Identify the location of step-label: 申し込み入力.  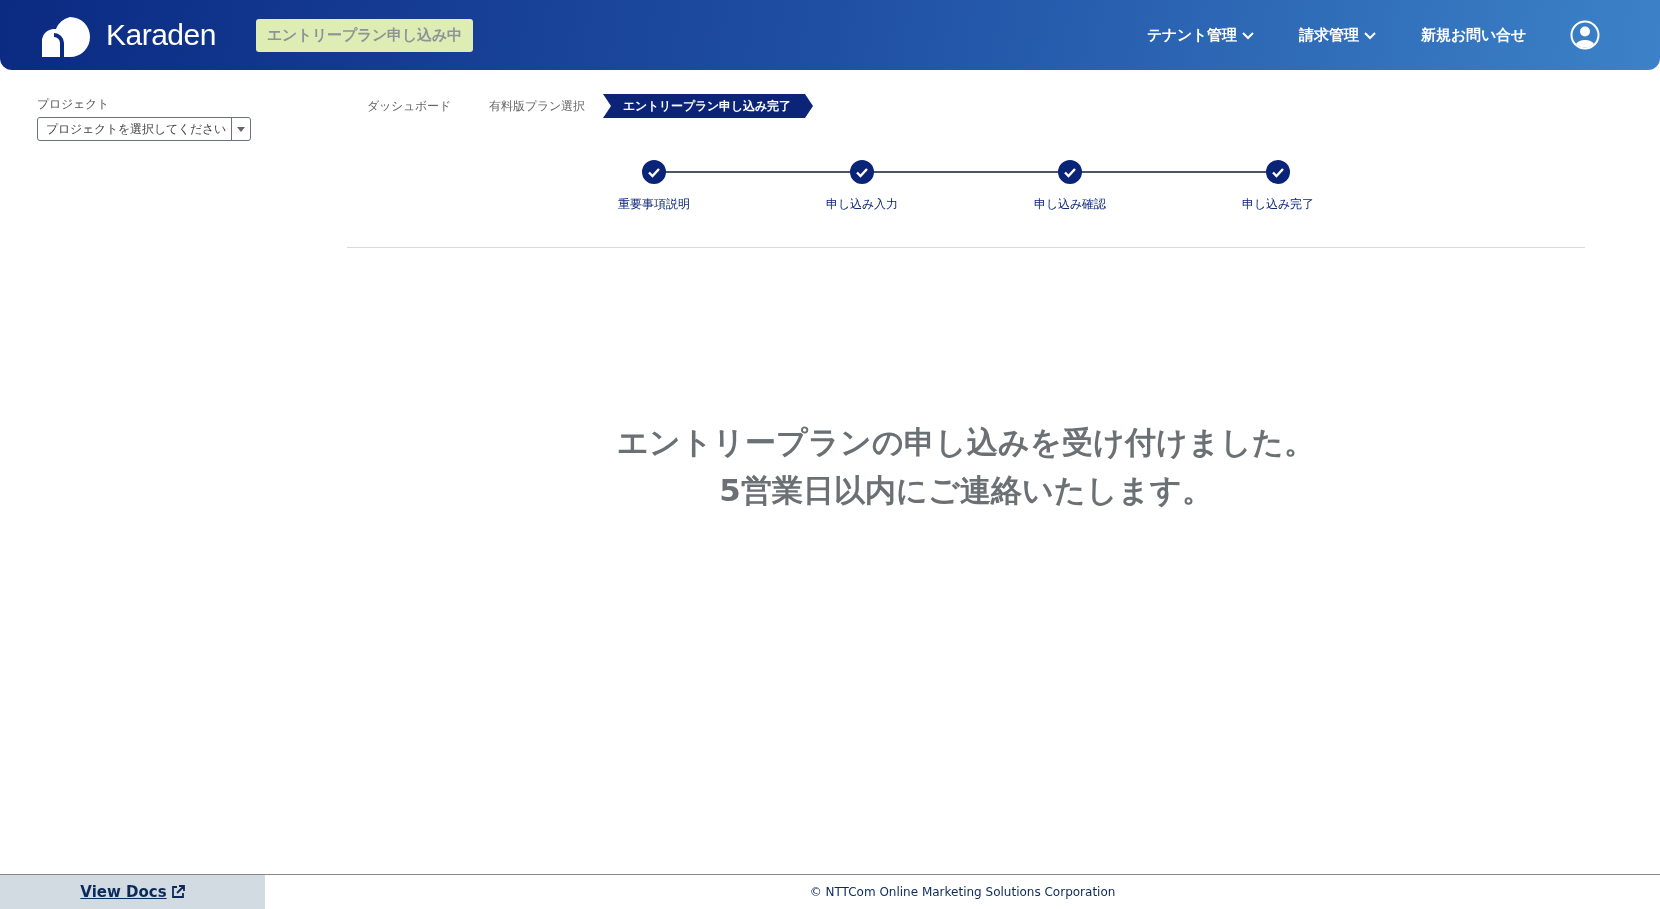
(862, 204).